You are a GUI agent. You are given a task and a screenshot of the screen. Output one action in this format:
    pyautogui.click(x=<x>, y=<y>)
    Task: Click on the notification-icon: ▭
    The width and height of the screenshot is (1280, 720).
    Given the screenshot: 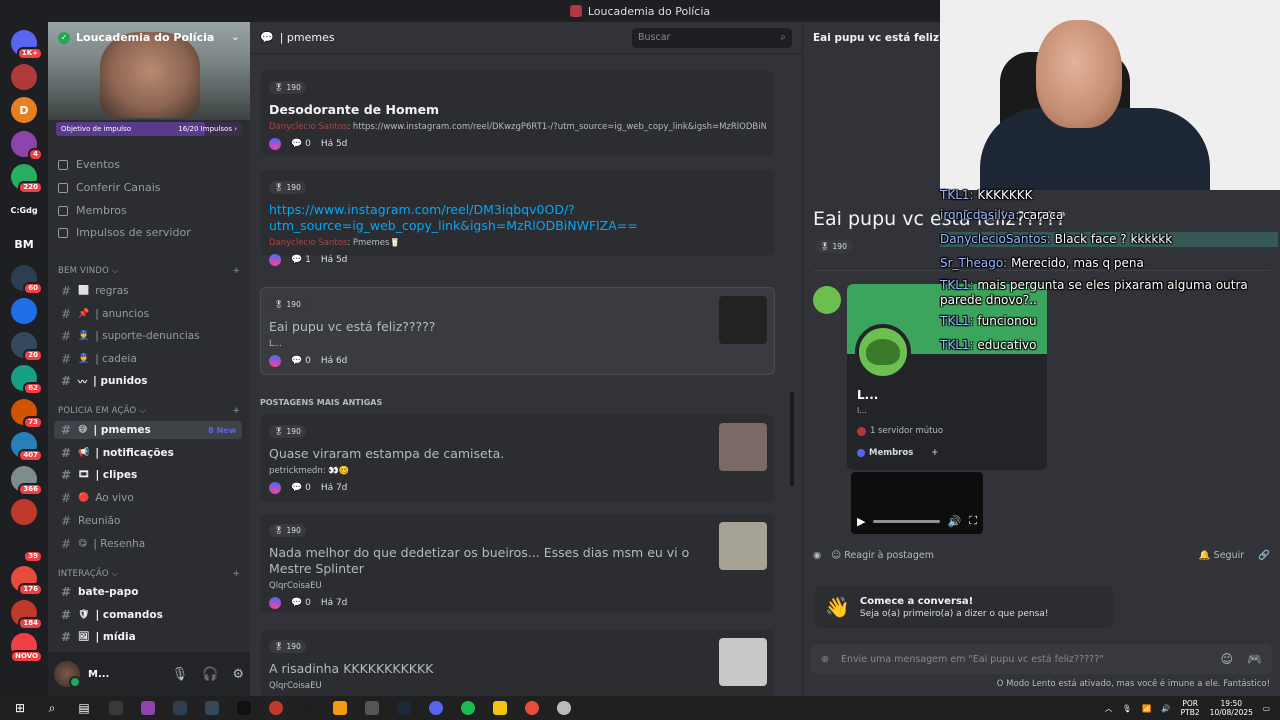 What is the action you would take?
    pyautogui.click(x=1266, y=708)
    